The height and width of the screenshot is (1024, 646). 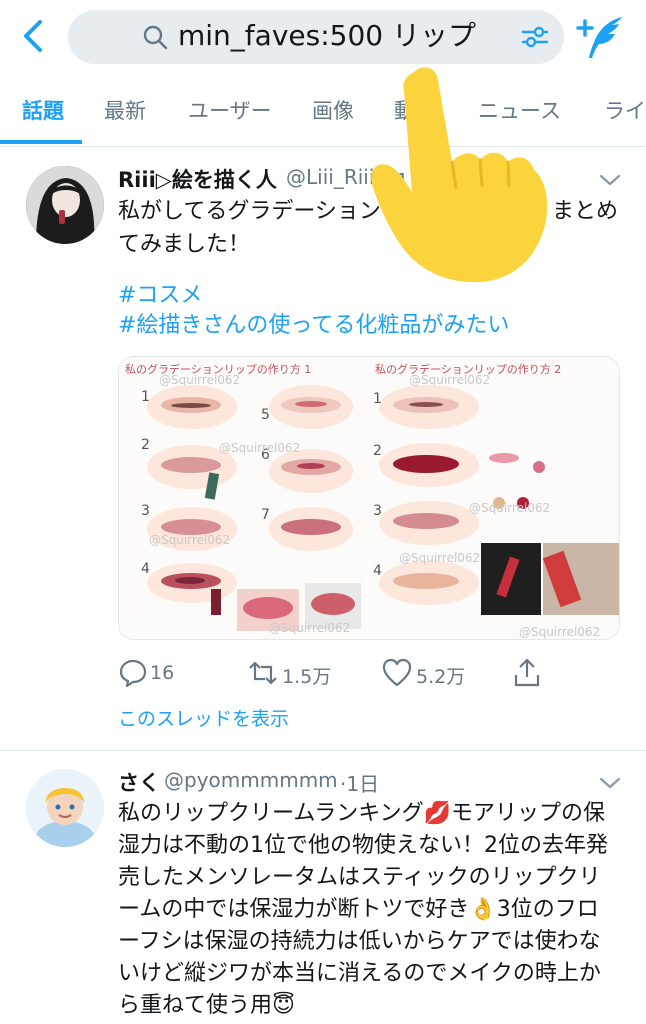 I want to click on search-query: min_faves:500 リップ, so click(x=327, y=36).